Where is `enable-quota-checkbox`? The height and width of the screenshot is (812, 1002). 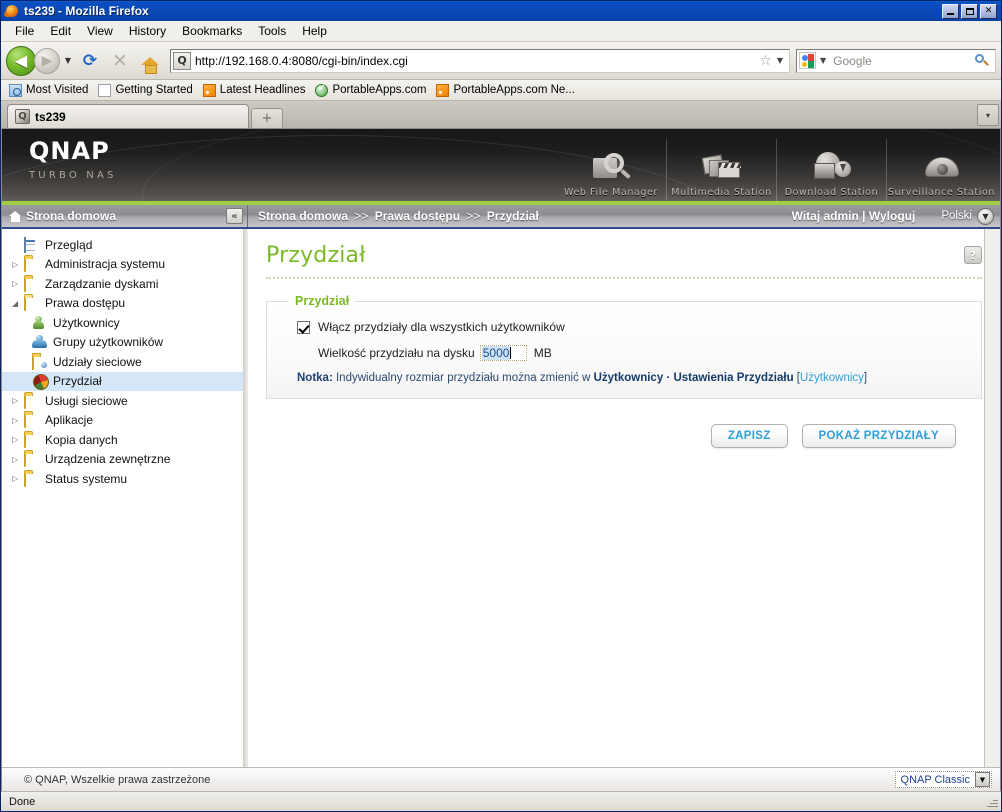 enable-quota-checkbox is located at coordinates (303, 327).